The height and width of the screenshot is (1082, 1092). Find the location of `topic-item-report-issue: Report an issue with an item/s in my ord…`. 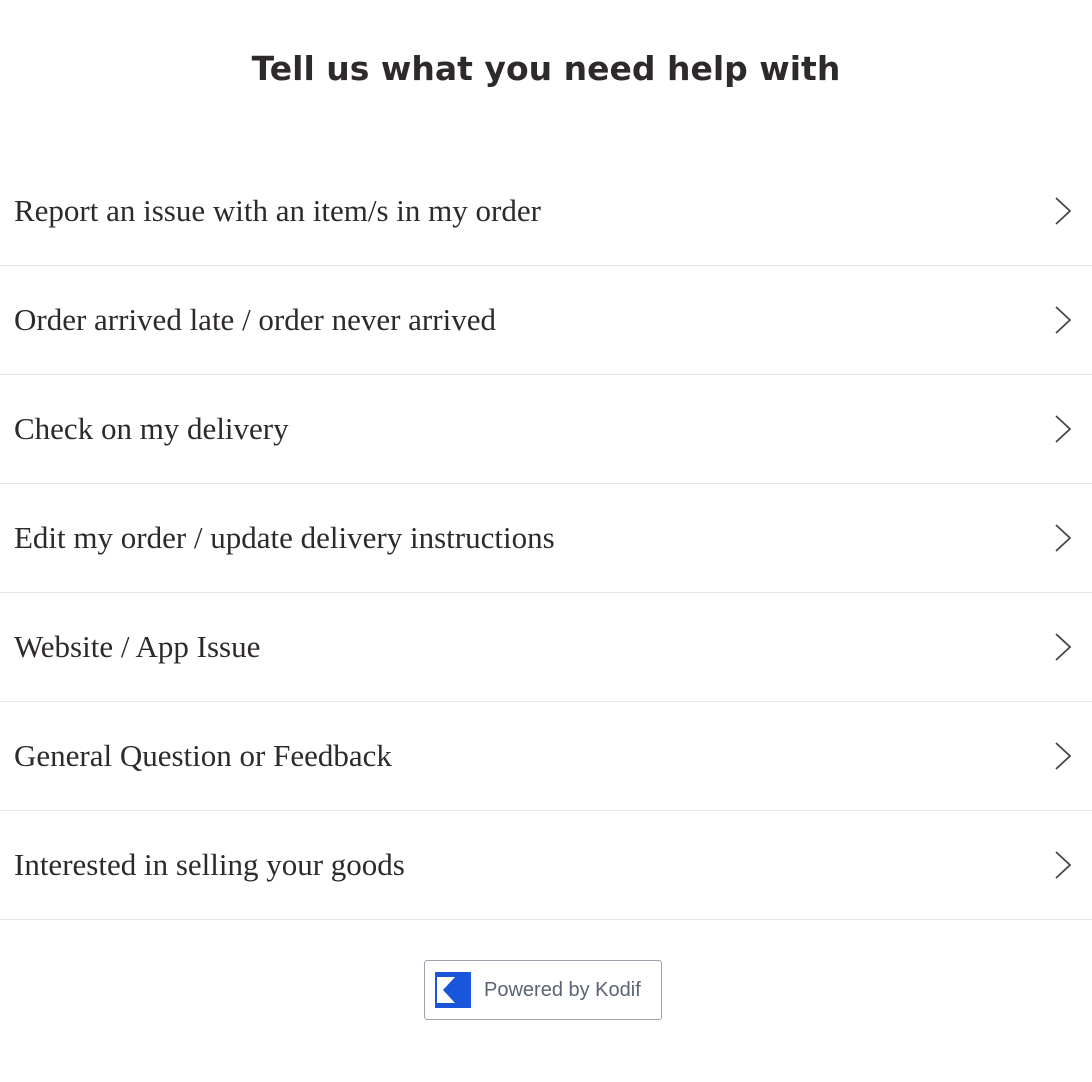

topic-item-report-issue: Report an issue with an item/s in my ord… is located at coordinates (546, 211).